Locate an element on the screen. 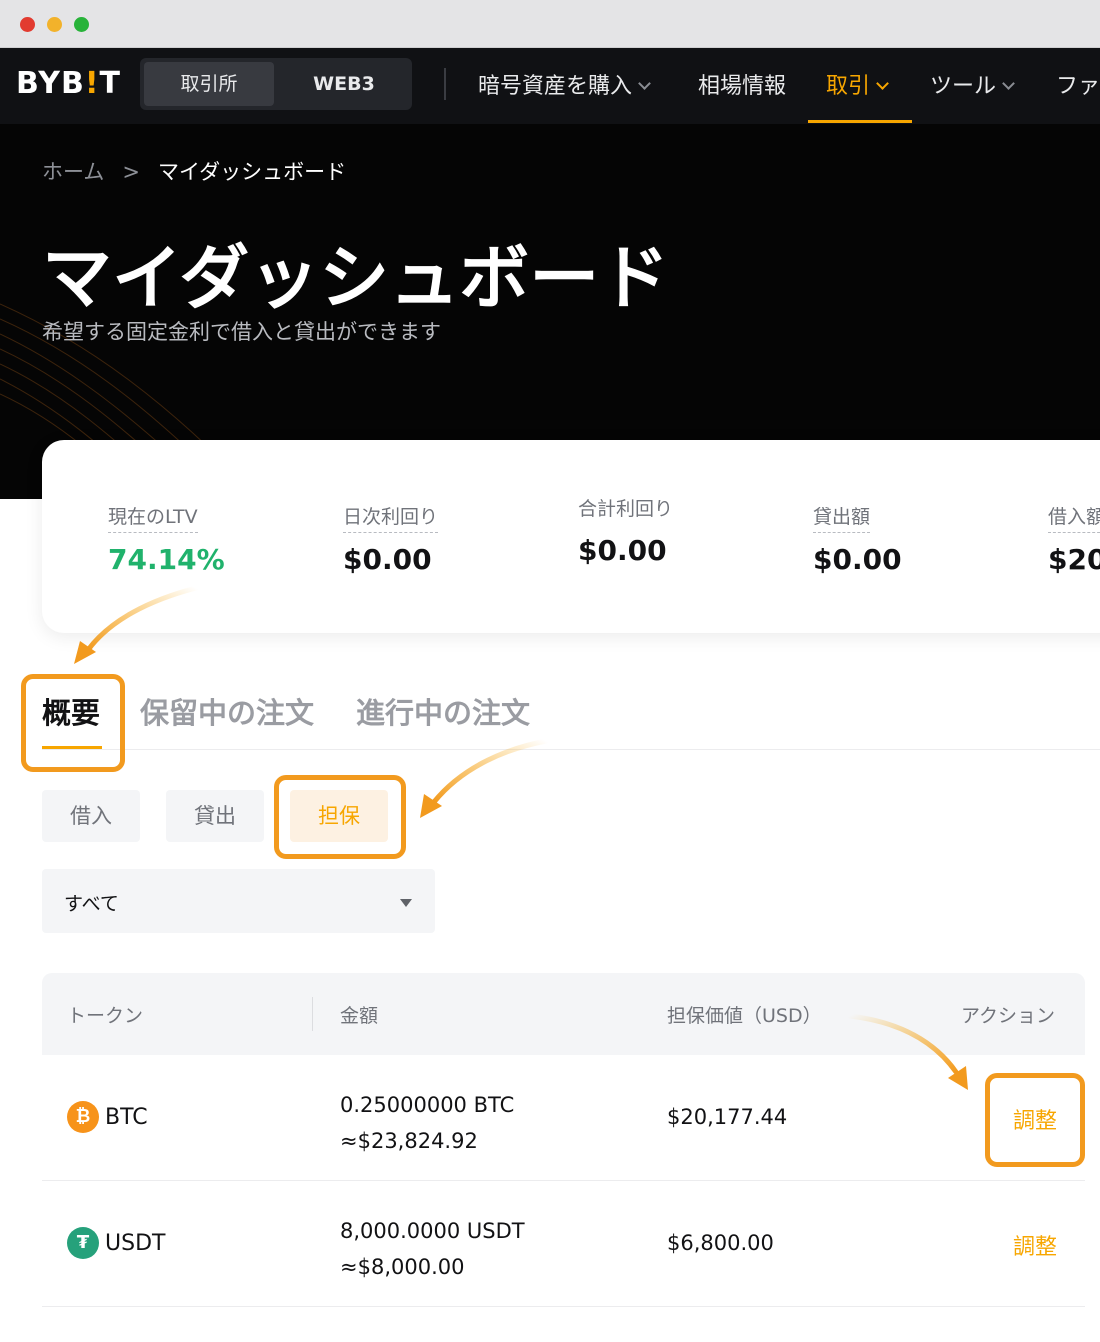  nav-item-label: 暗号資産を購入 is located at coordinates (555, 86).